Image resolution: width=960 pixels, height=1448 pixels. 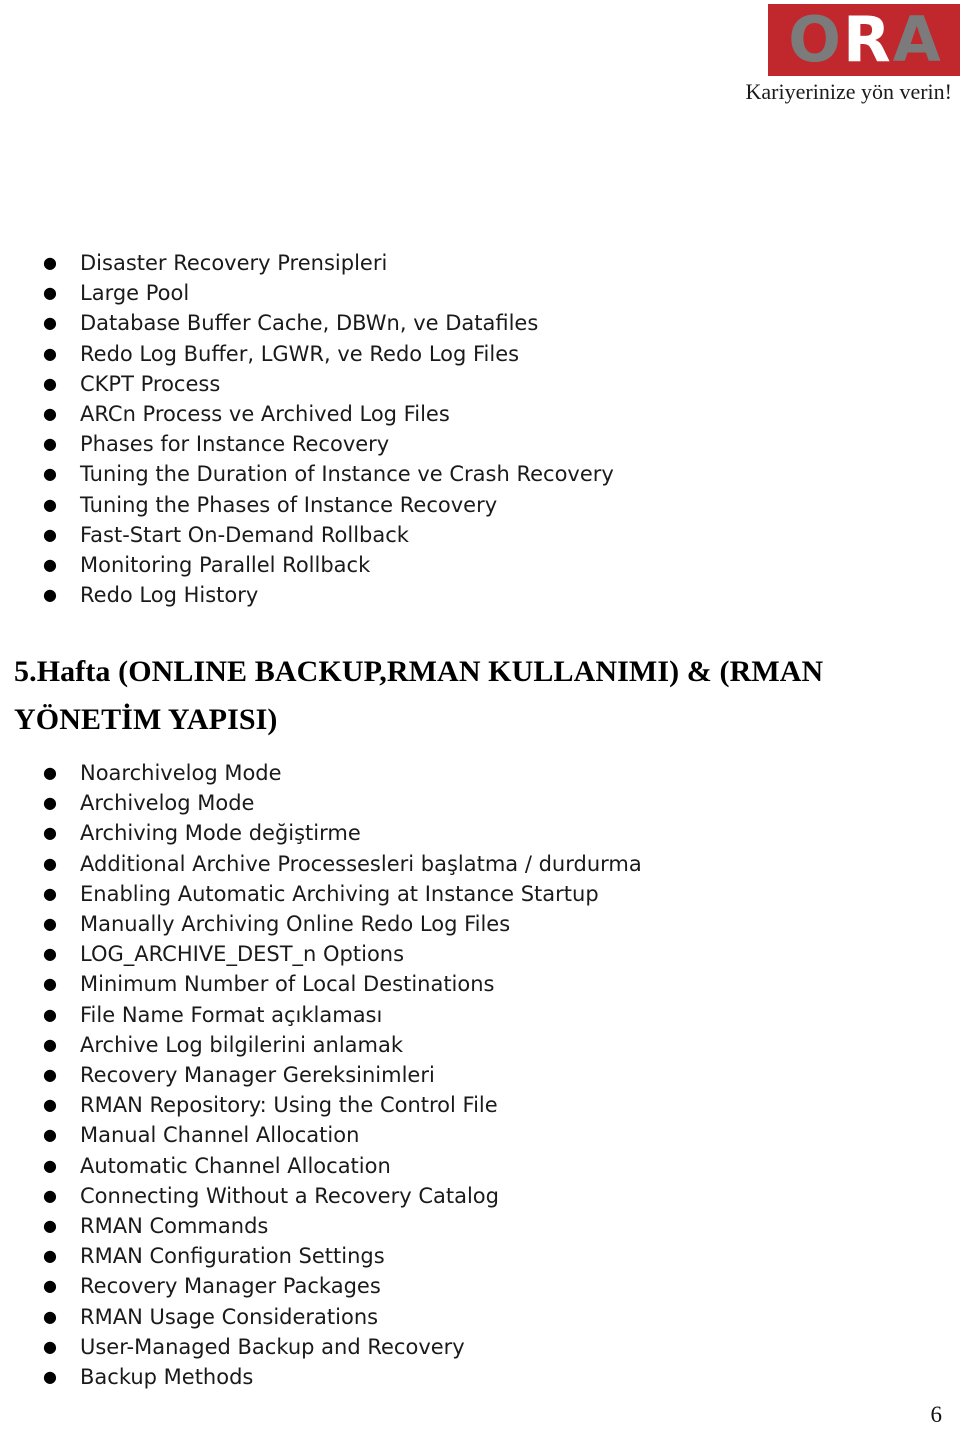 I want to click on list-item: ● Minimum Number of Local Destinations, so click(x=480, y=984).